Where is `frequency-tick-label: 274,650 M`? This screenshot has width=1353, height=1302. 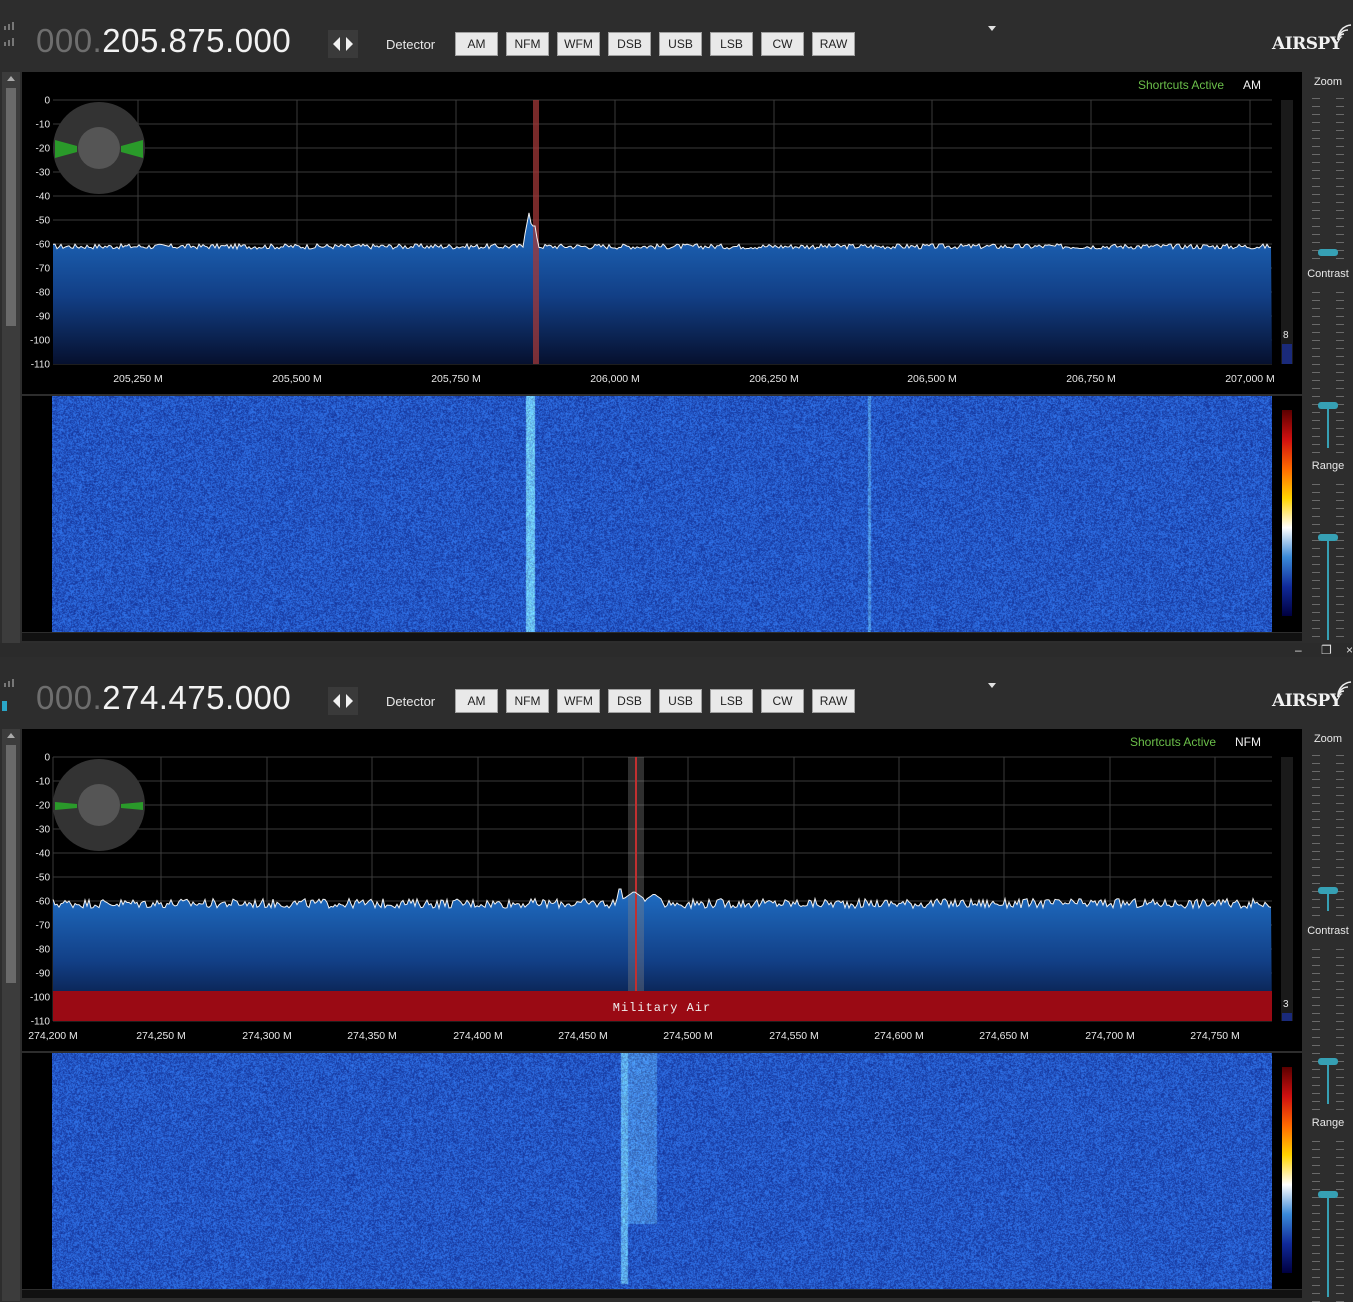 frequency-tick-label: 274,650 M is located at coordinates (1004, 1036).